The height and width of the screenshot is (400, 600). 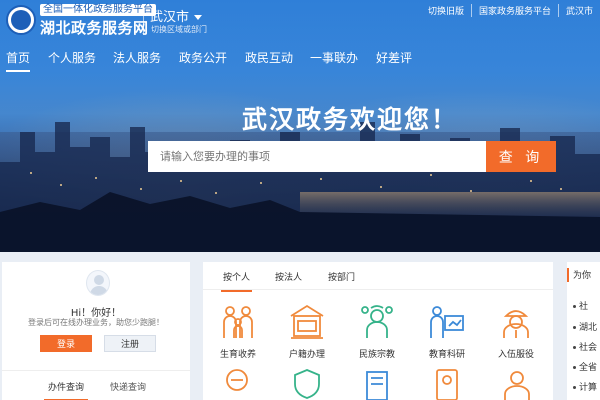 What do you see at coordinates (137, 57) in the screenshot?
I see `nav-legal: 法人服务` at bounding box center [137, 57].